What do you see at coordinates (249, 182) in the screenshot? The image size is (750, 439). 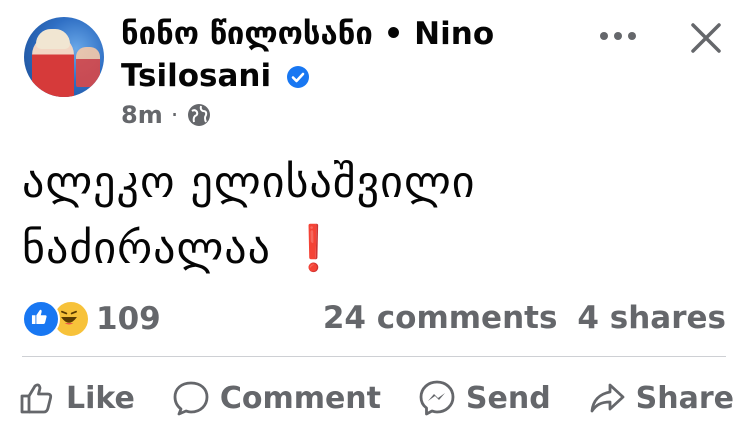 I see `post-text-line-1: ალეკო ელისაშვილი` at bounding box center [249, 182].